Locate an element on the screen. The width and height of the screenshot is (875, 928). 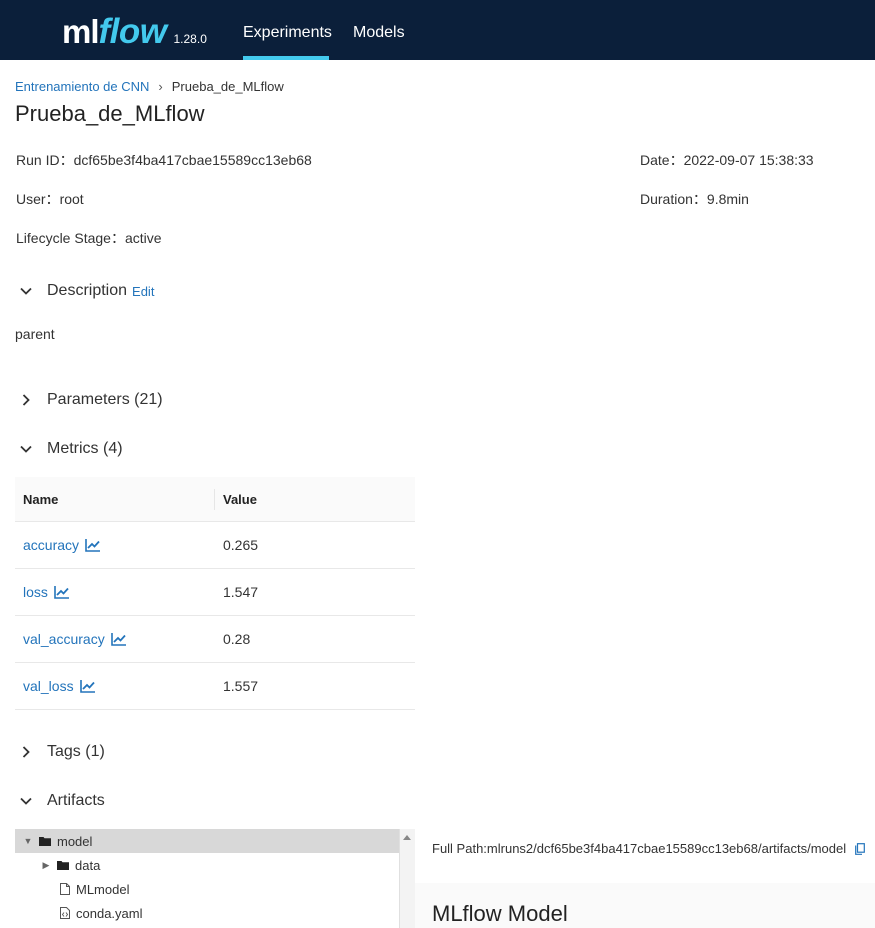
metric-name-cell: accuracy is located at coordinates (115, 545).